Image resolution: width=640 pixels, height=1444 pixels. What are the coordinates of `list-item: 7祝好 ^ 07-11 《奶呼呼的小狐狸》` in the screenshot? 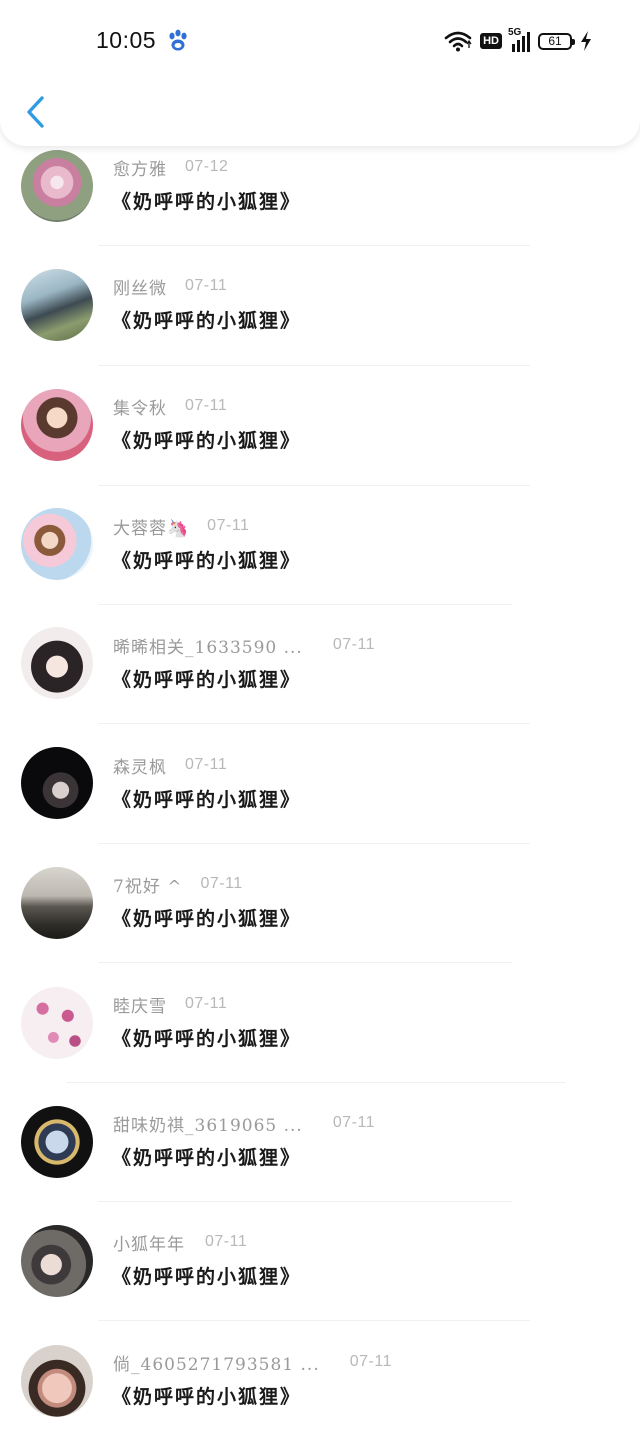 It's located at (320, 906).